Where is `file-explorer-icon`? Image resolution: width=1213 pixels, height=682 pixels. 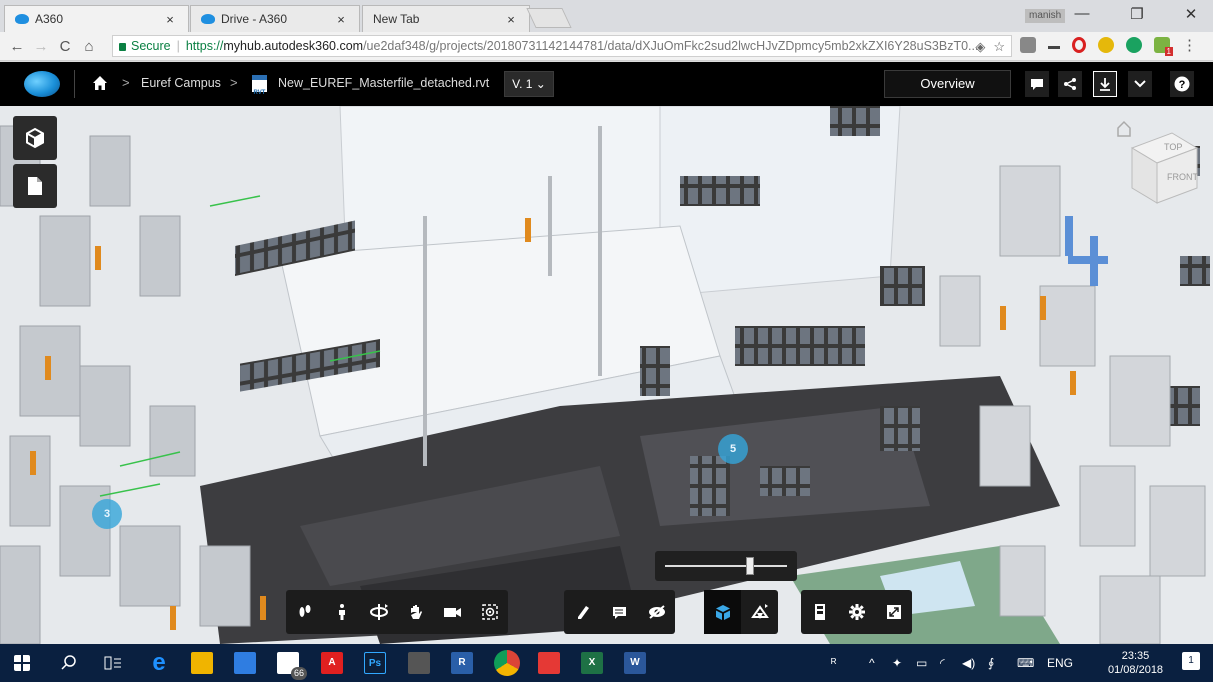
file-explorer-icon is located at coordinates (202, 663).